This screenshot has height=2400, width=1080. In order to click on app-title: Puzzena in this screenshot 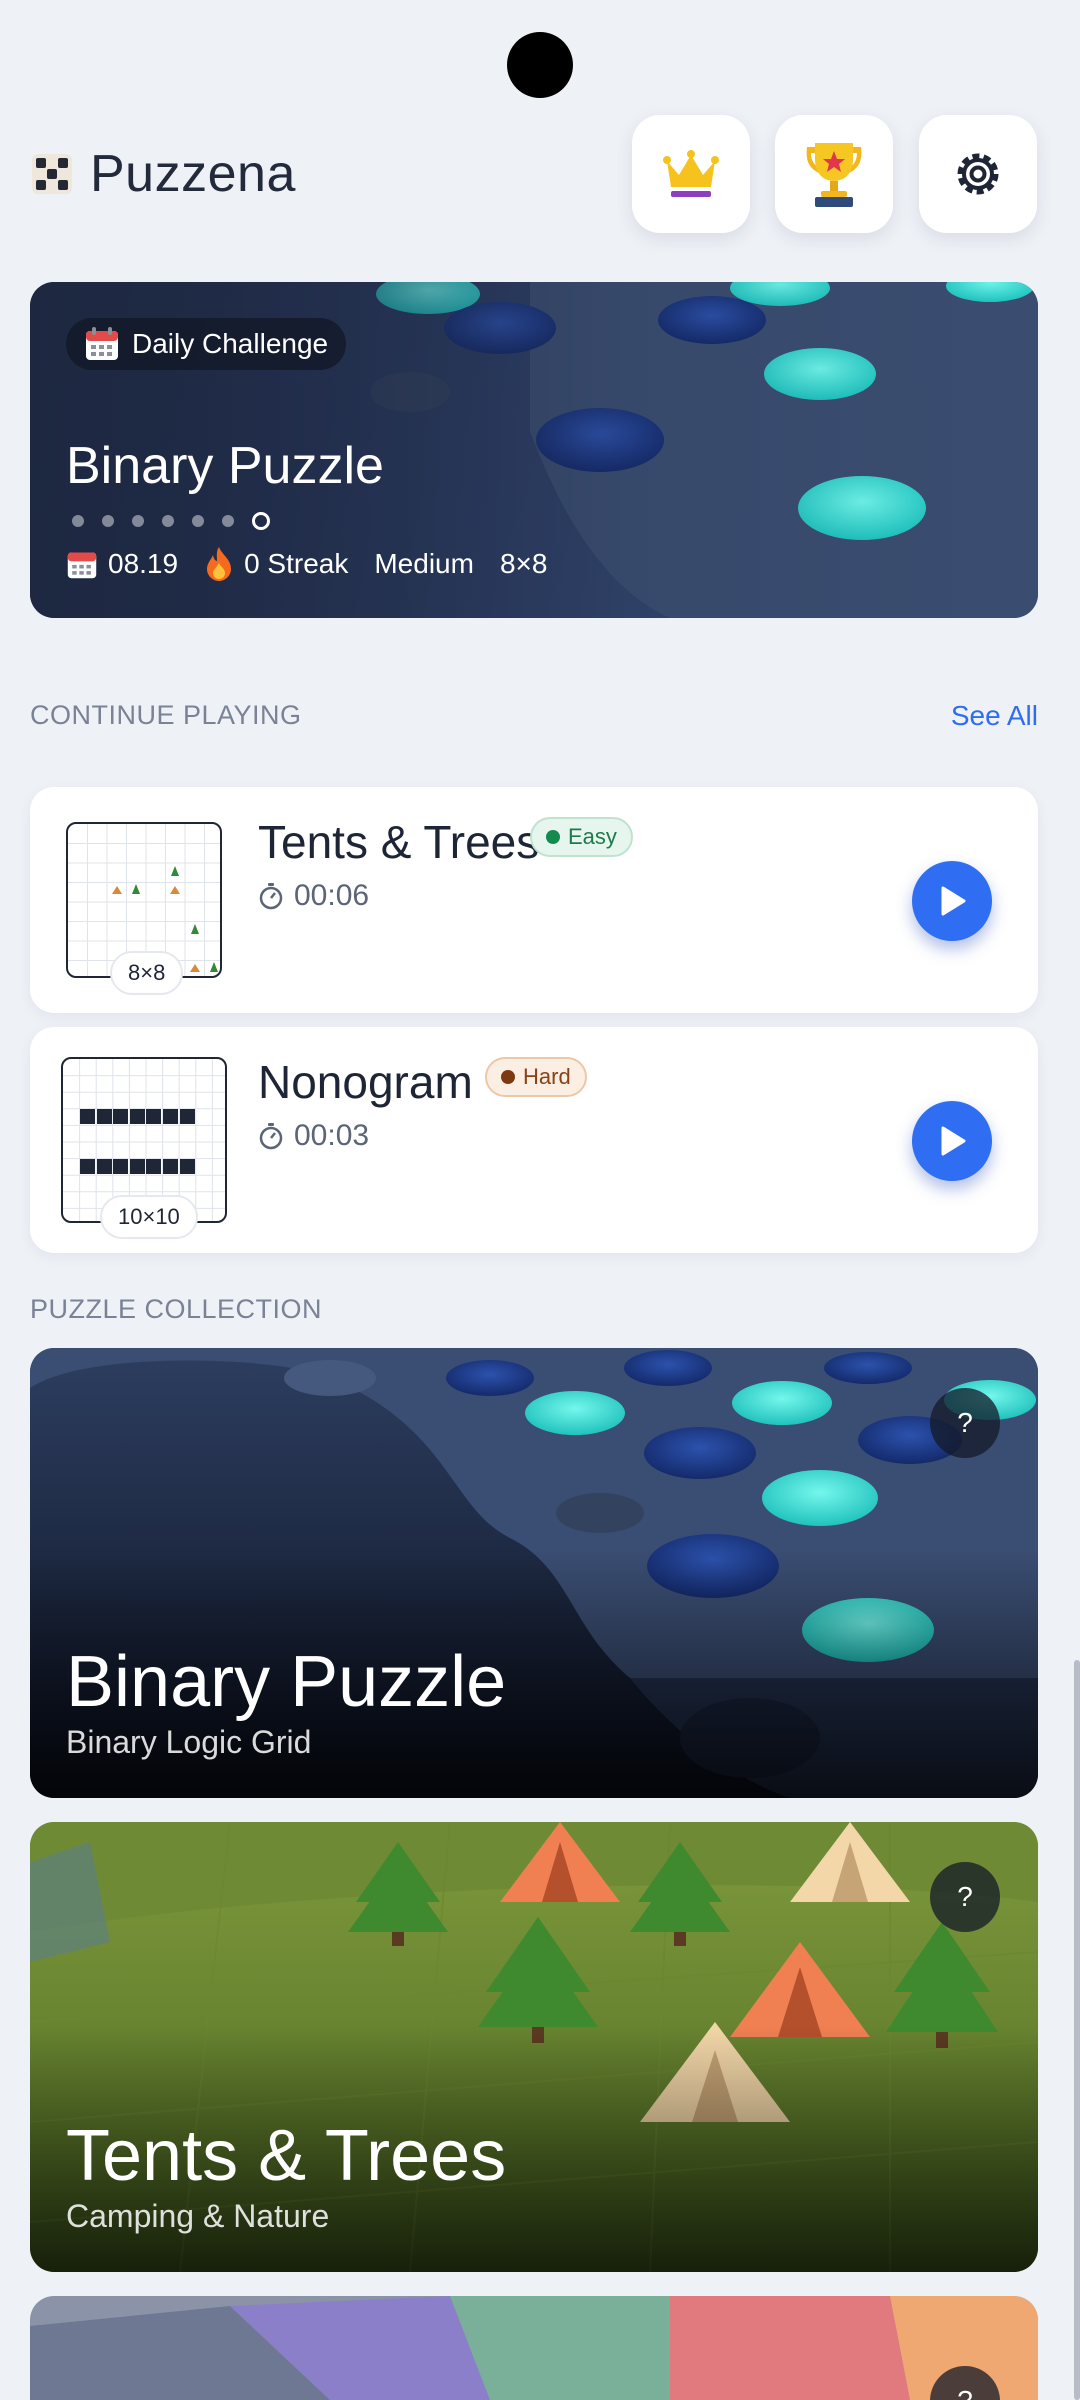, I will do `click(193, 174)`.